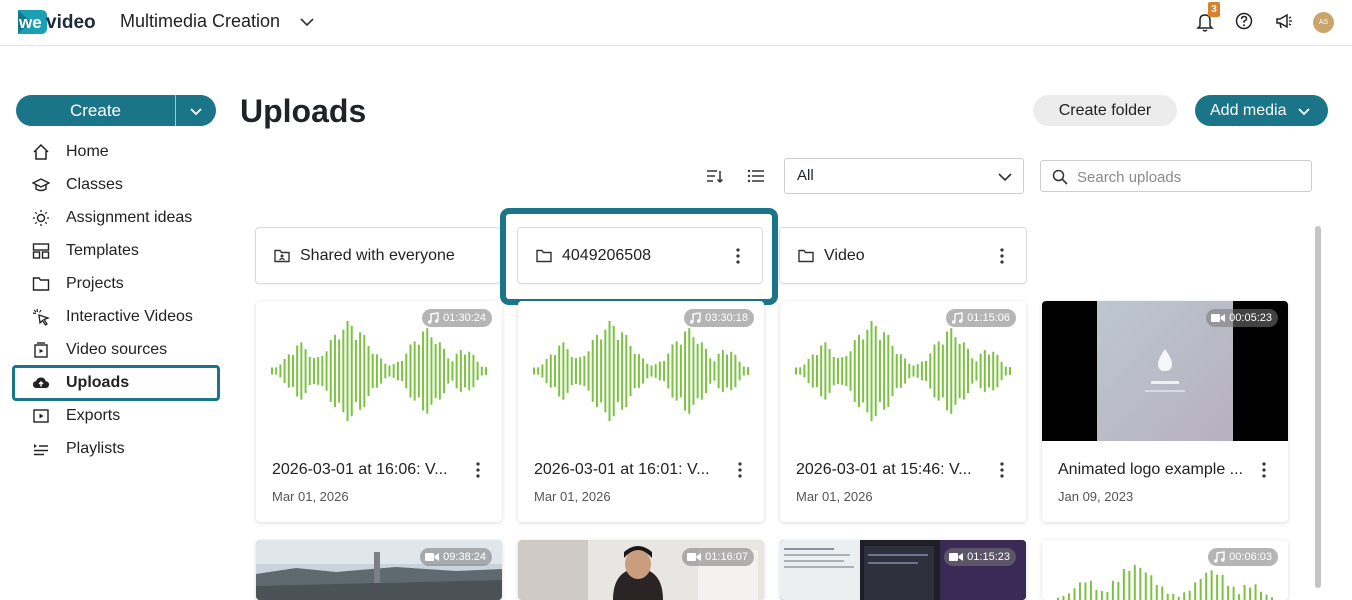  What do you see at coordinates (904, 176) in the screenshot?
I see `filter-select: All` at bounding box center [904, 176].